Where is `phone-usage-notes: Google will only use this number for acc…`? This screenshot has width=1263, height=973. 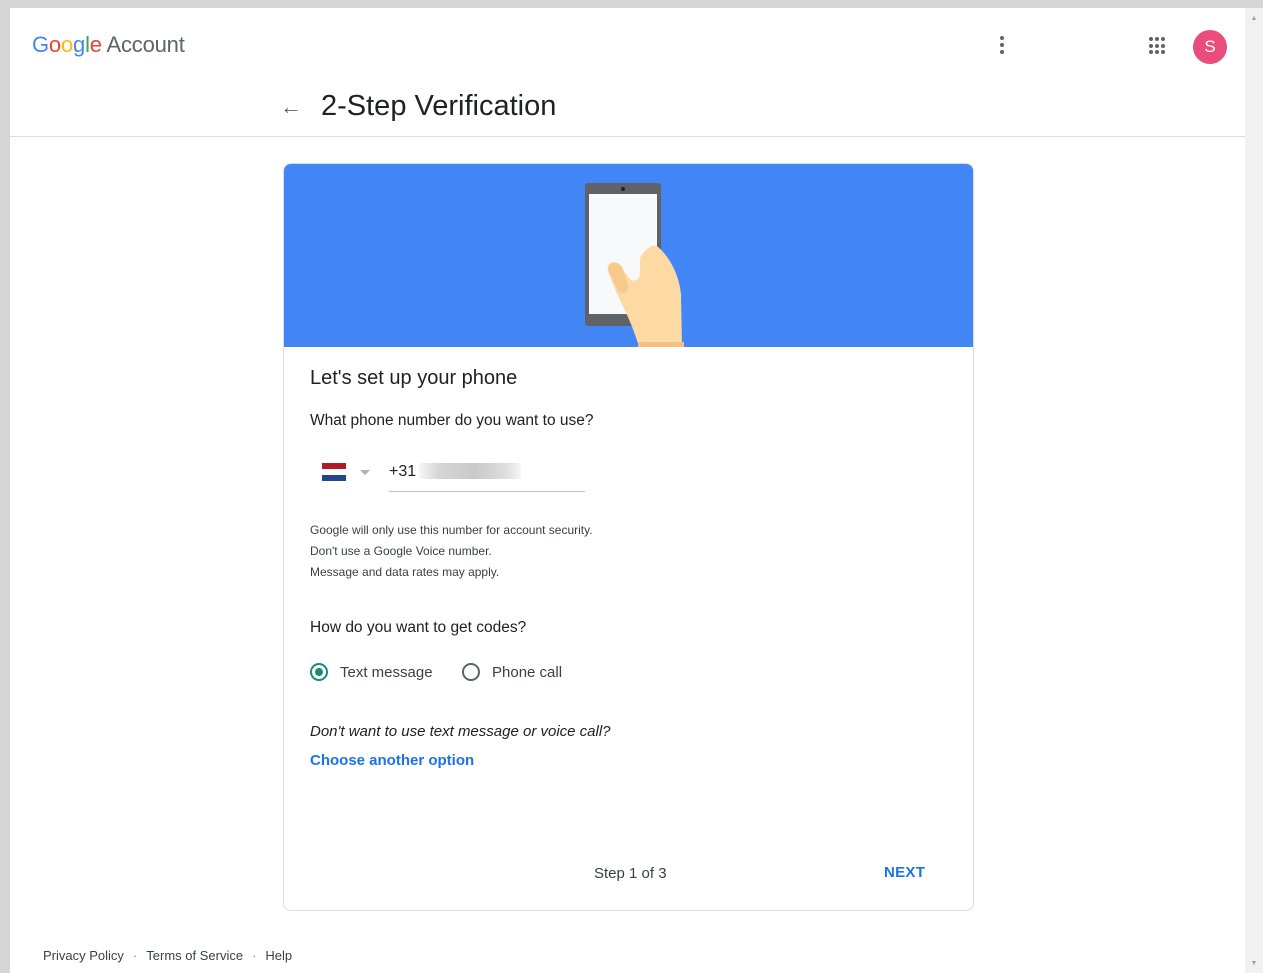 phone-usage-notes: Google will only use this number for acc… is located at coordinates (451, 551).